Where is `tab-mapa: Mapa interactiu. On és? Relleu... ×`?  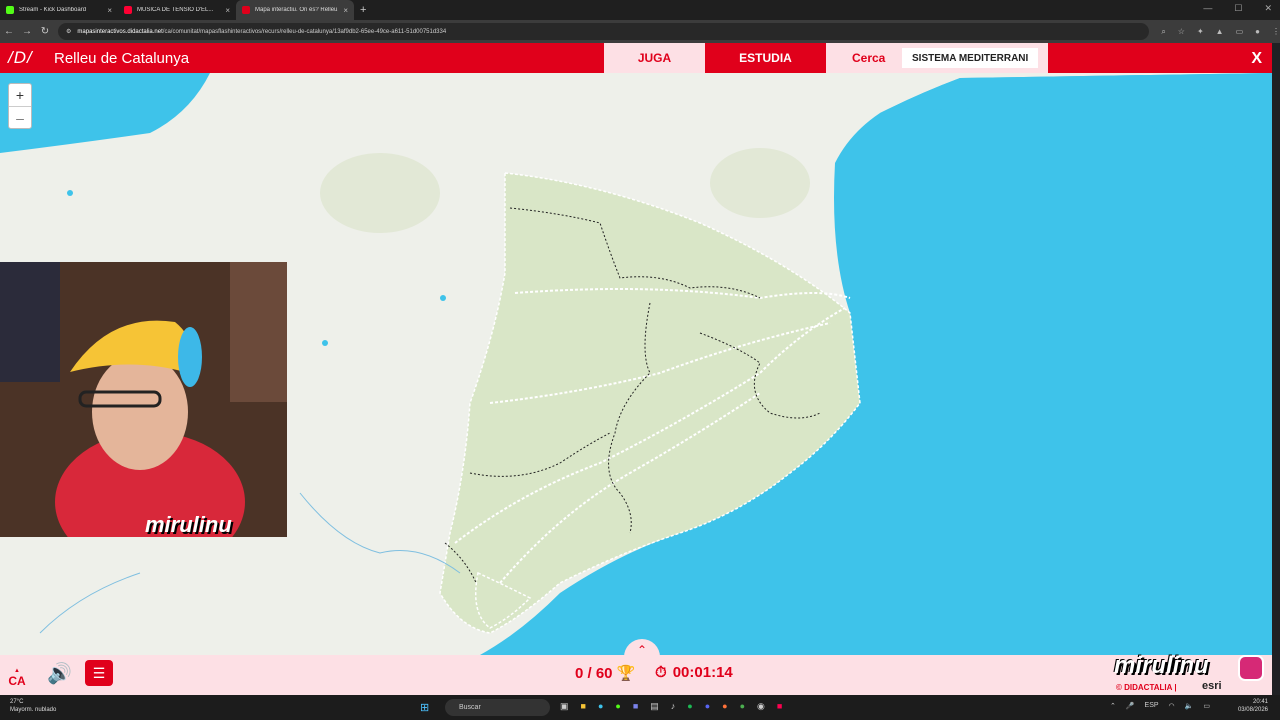 tab-mapa: Mapa interactiu. On és? Relleu... × is located at coordinates (295, 10).